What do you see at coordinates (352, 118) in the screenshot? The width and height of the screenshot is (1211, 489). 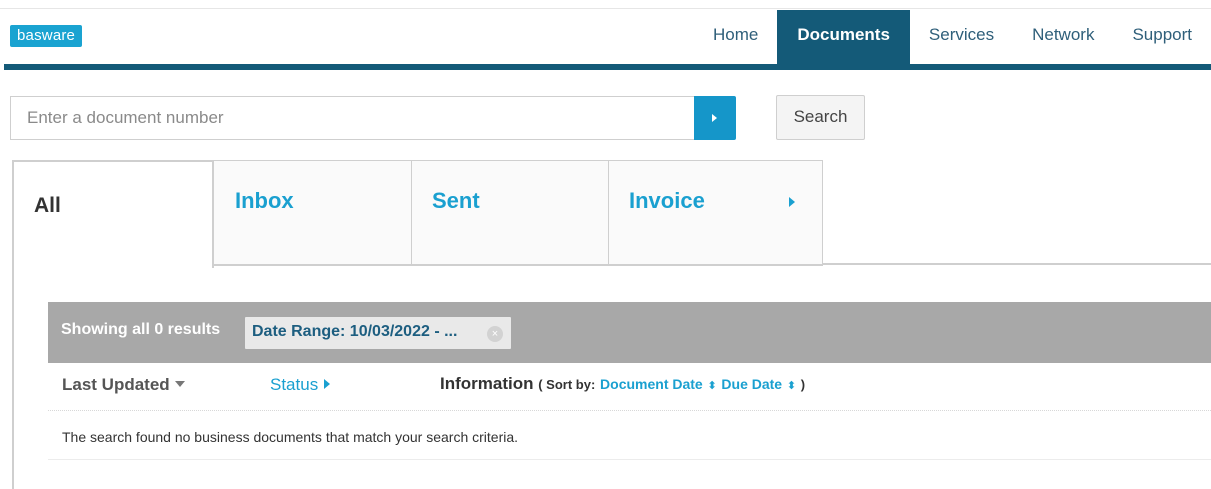 I see `document-number-input` at bounding box center [352, 118].